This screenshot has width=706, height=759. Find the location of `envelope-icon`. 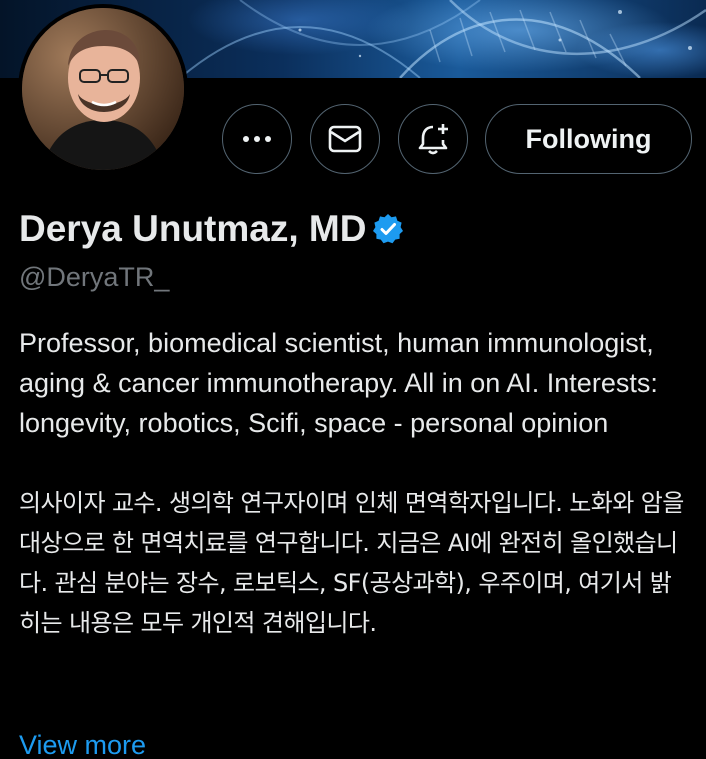

envelope-icon is located at coordinates (345, 139).